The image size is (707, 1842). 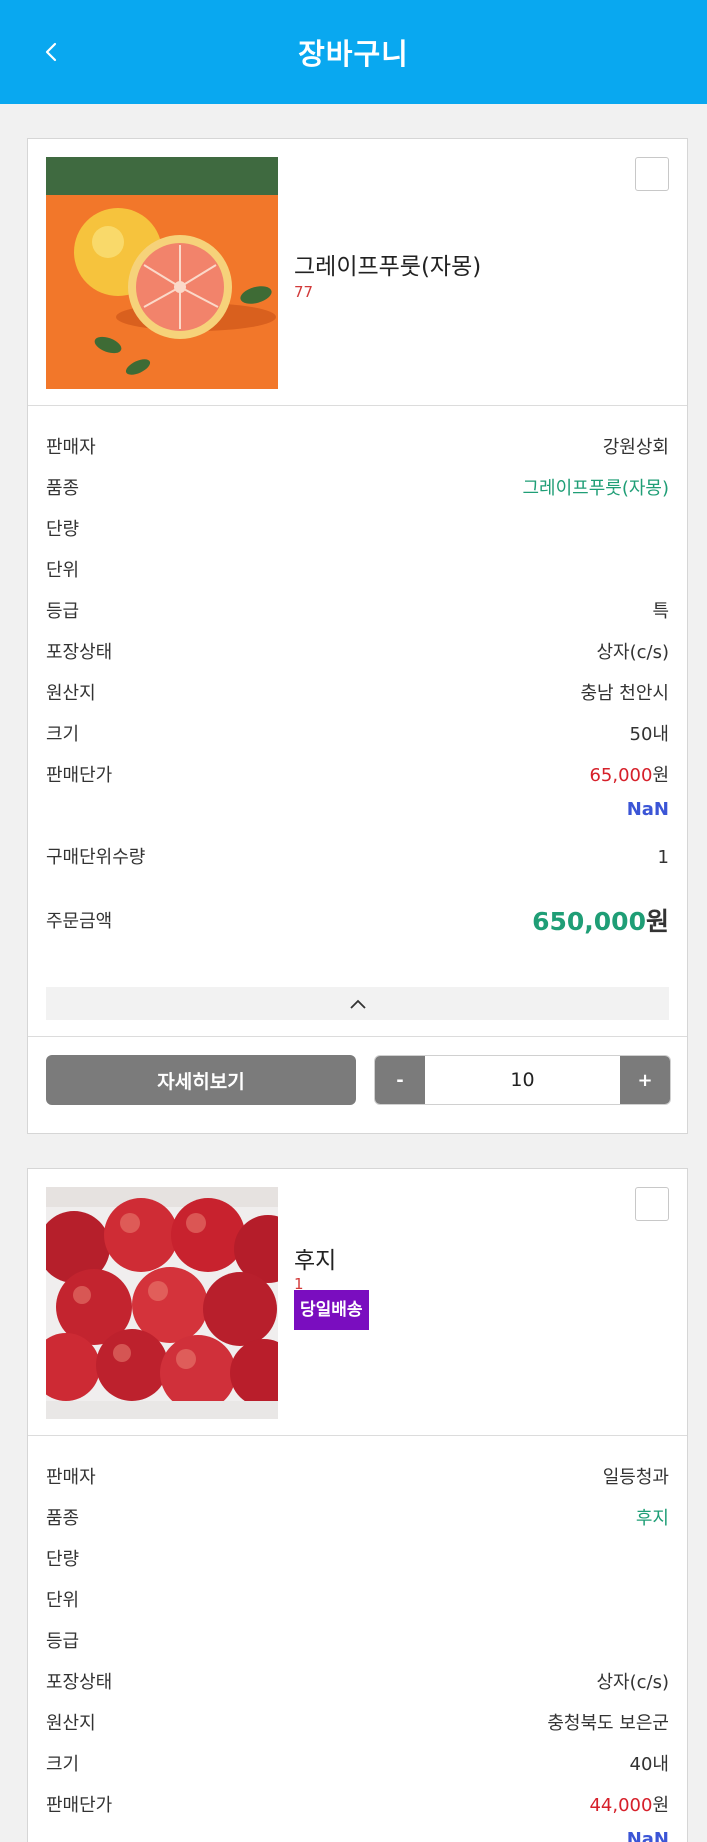 I want to click on detail-row-variety: 품종 후지, so click(x=357, y=1519).